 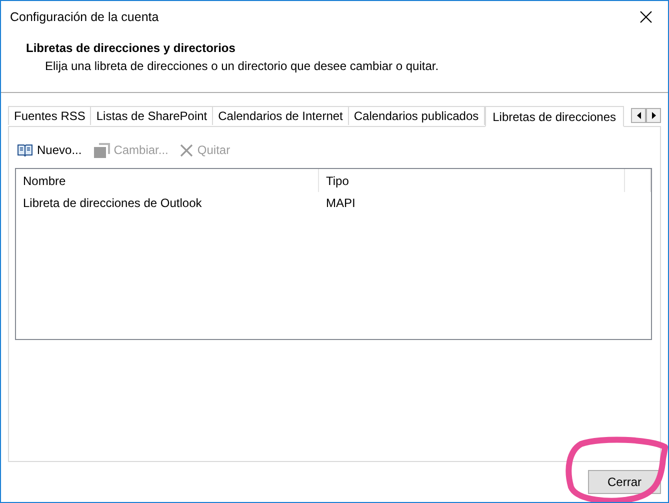 What do you see at coordinates (102, 150) in the screenshot?
I see `stacked-squares-icon` at bounding box center [102, 150].